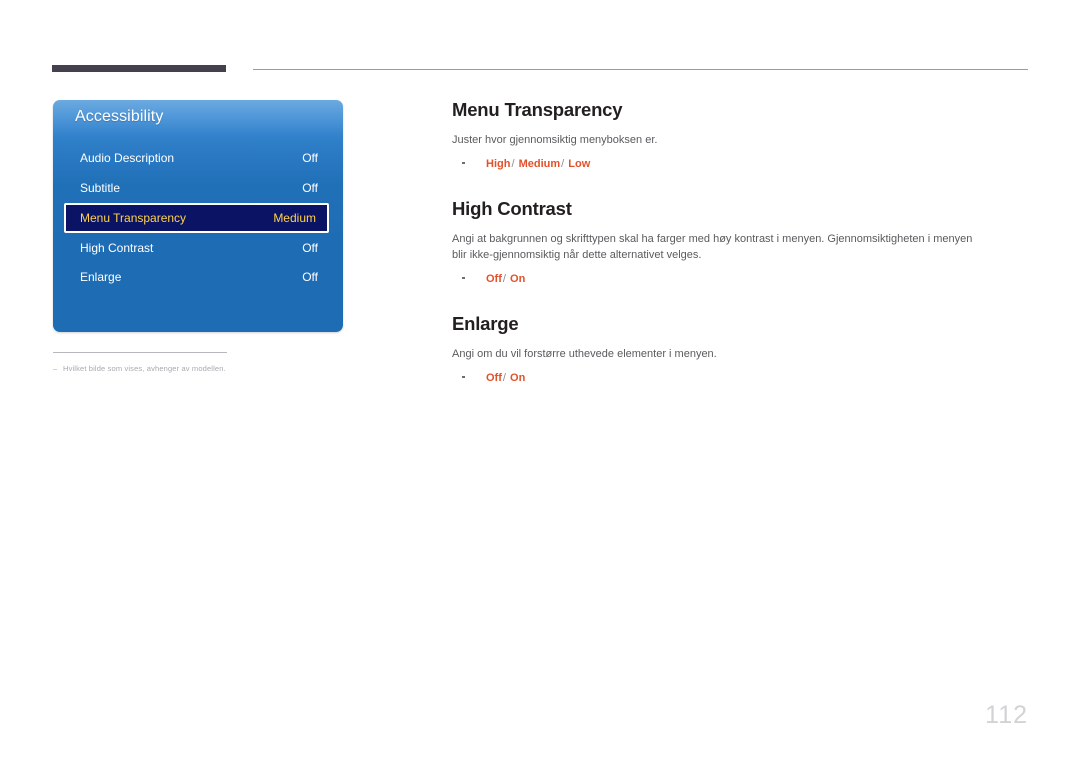 Image resolution: width=1080 pixels, height=763 pixels. I want to click on osd-menu-item-menu-transparency: Menu Transparency Medium, so click(196, 218).